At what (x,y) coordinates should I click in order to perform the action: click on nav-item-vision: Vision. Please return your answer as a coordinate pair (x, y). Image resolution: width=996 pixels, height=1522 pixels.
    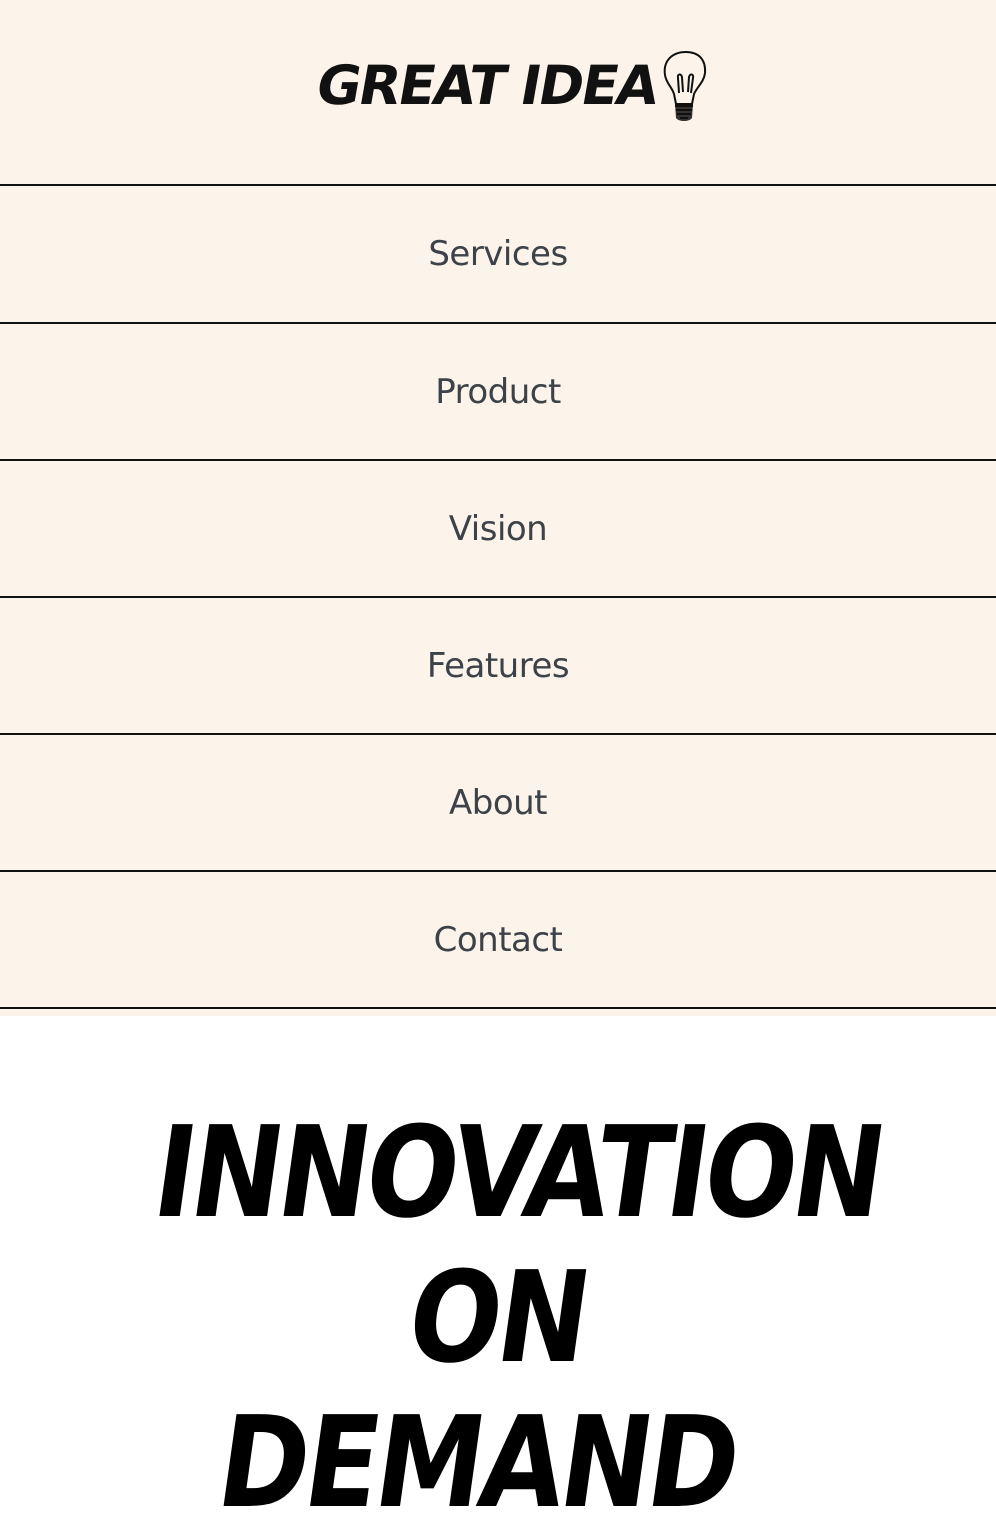
    Looking at the image, I should click on (498, 529).